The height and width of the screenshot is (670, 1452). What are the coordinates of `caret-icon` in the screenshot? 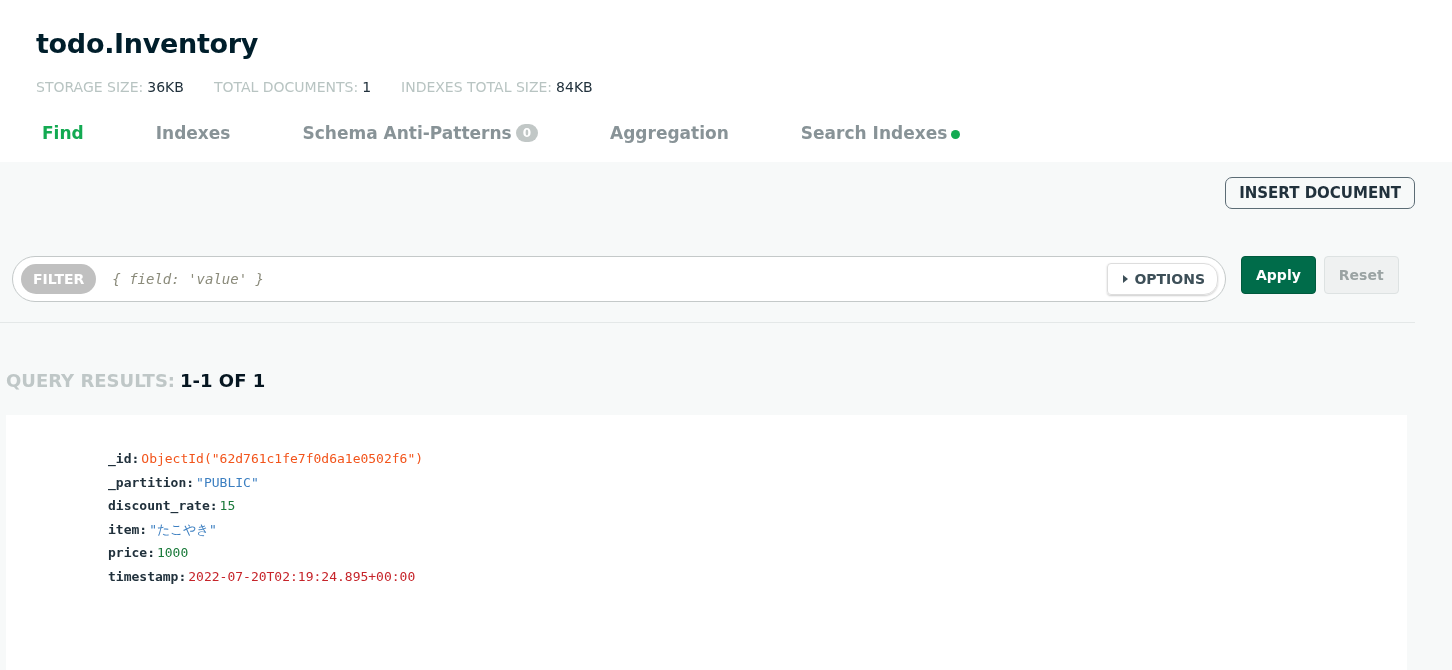 It's located at (1125, 279).